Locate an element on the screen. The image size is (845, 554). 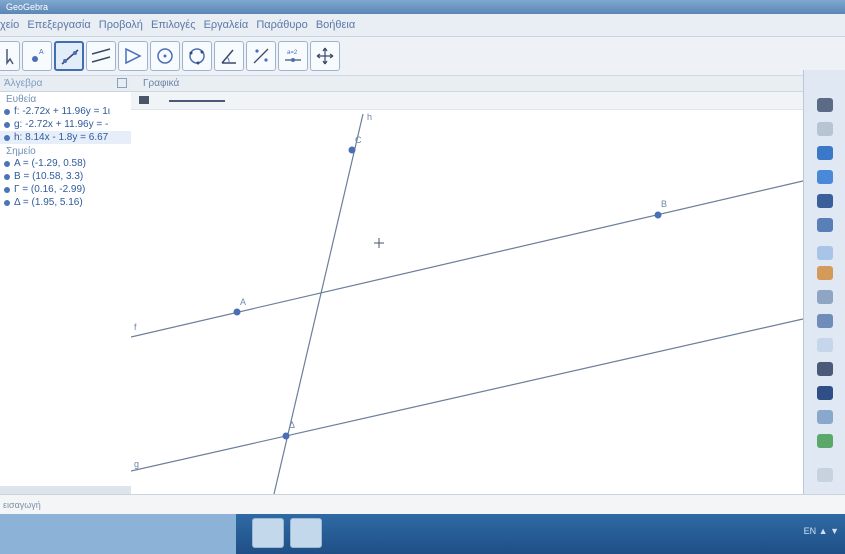
algebra-item-f: f: -2.72x + 11.96y = 1ι is located at coordinates (65, 111).